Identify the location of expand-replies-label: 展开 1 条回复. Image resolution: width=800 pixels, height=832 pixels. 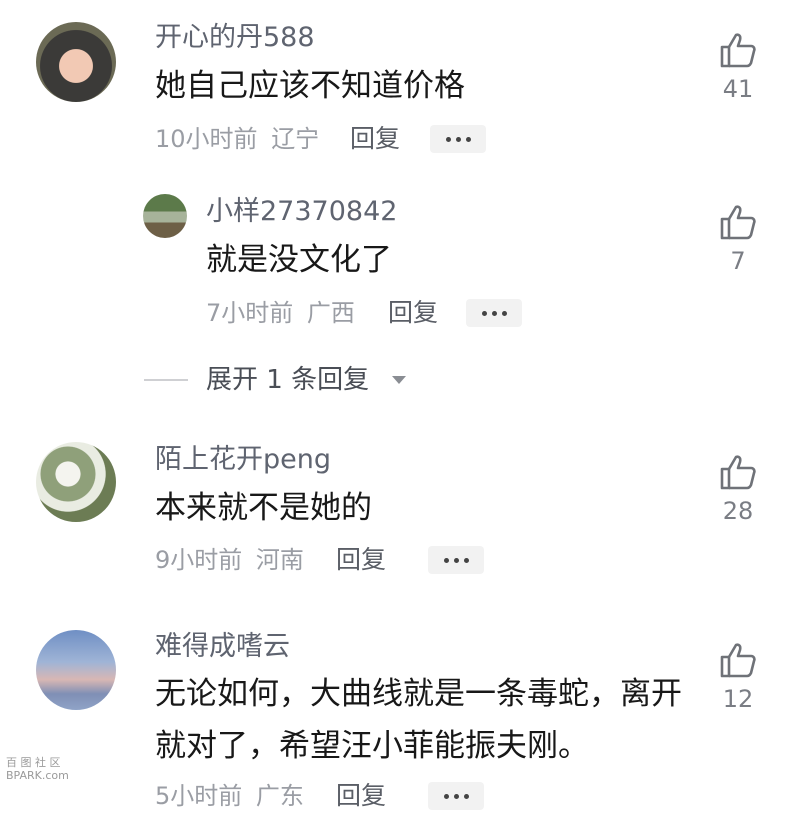
(288, 380).